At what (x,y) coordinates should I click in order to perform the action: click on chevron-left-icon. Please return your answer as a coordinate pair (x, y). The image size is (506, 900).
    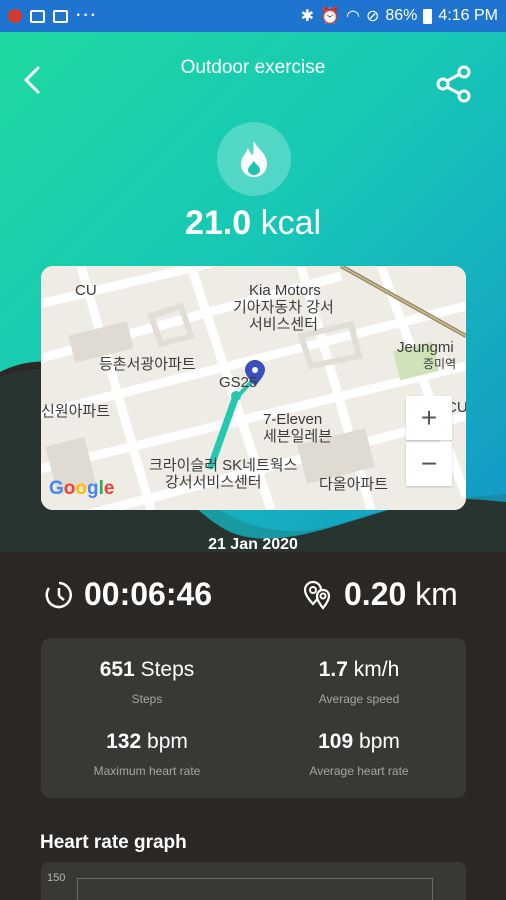
    Looking at the image, I should click on (31, 80).